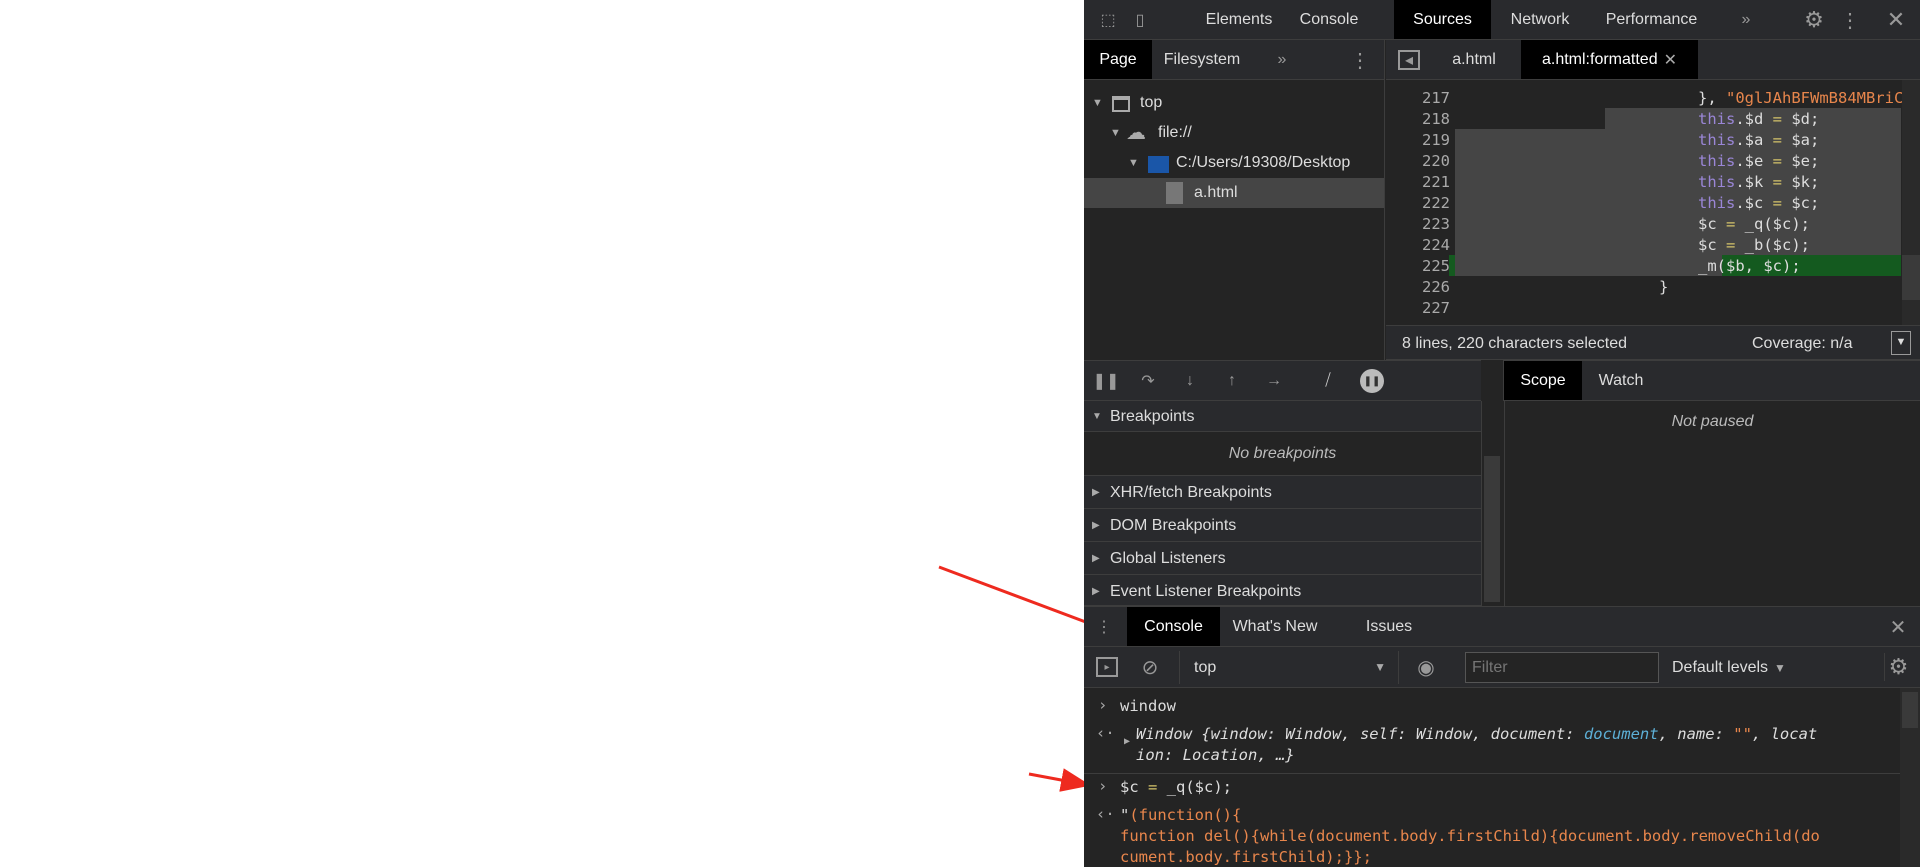 The width and height of the screenshot is (1920, 867). Describe the element at coordinates (1105, 733) in the screenshot. I see `output-prompt-icon: ‹·` at that location.